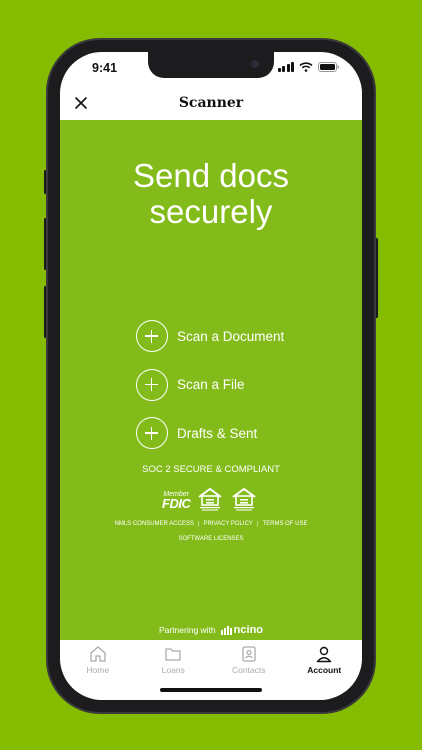 The image size is (422, 750). What do you see at coordinates (244, 499) in the screenshot?
I see `equal-housing-opportunity-icon` at bounding box center [244, 499].